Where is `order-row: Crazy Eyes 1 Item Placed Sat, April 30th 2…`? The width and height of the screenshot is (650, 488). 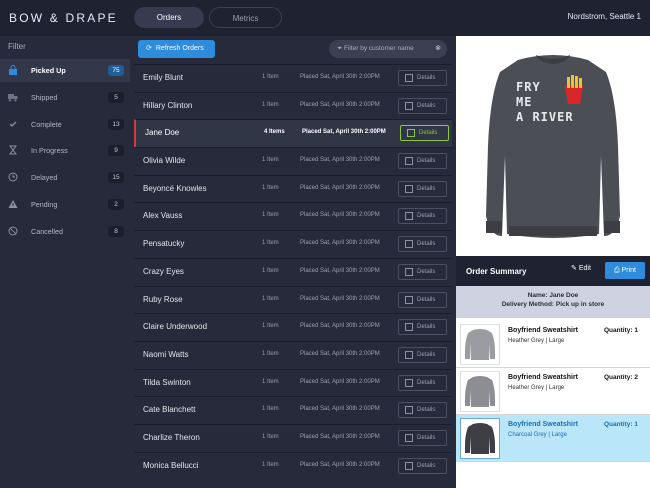
order-row: Crazy Eyes 1 Item Placed Sat, April 30th 2… is located at coordinates (293, 271).